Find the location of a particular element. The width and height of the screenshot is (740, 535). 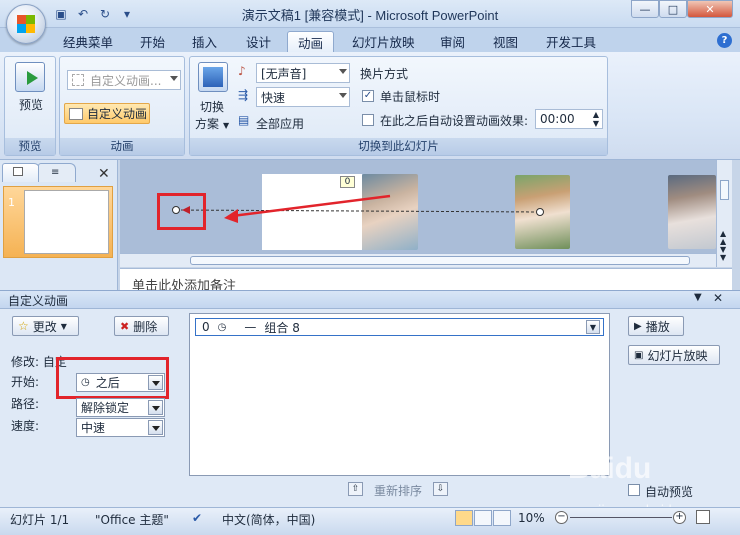

auto-after-label: 在此之后自动设置动画效果: is located at coordinates (454, 121).